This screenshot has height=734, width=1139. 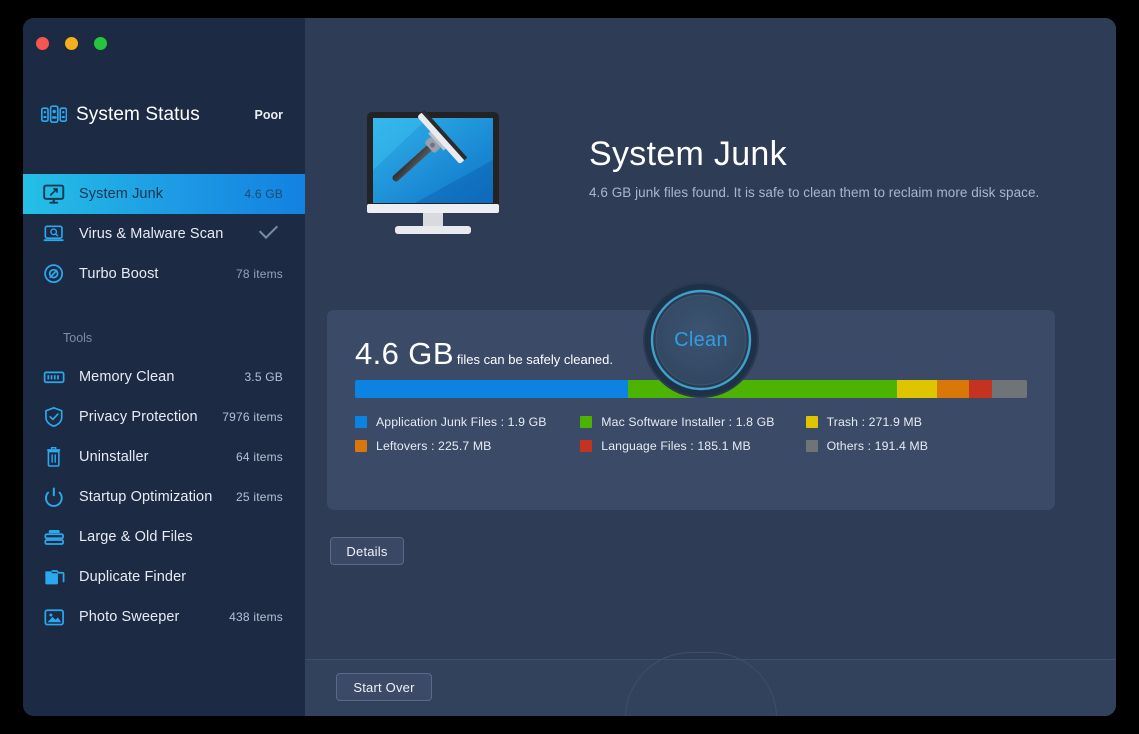 I want to click on cleanable-amount: 4.6 GB files can be safely cleaned., so click(x=484, y=354).